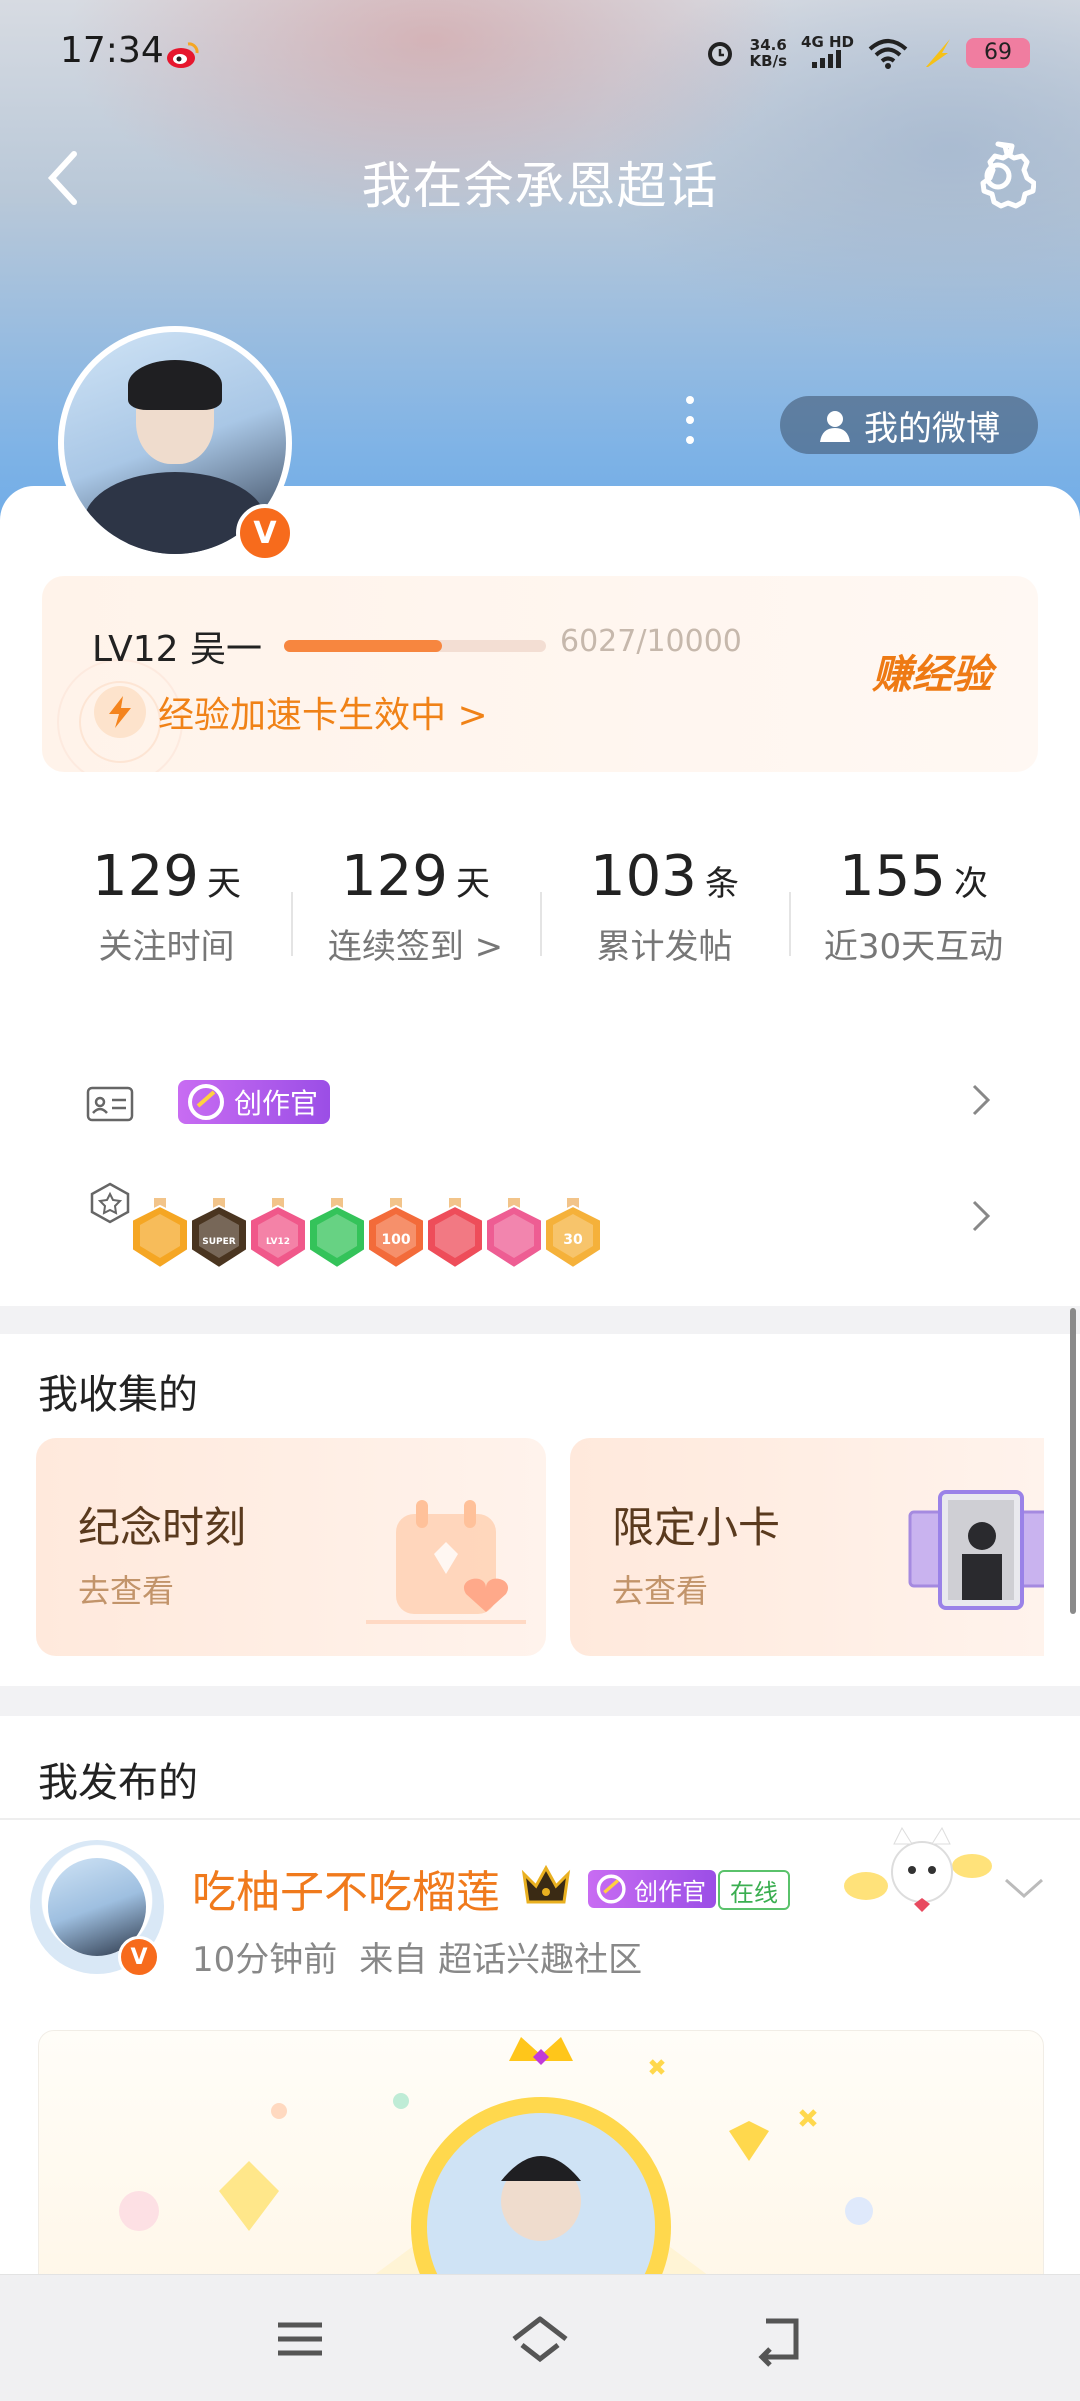 The height and width of the screenshot is (2401, 1080). What do you see at coordinates (932, 428) in the screenshot?
I see `my-weibo-label: 我的微博` at bounding box center [932, 428].